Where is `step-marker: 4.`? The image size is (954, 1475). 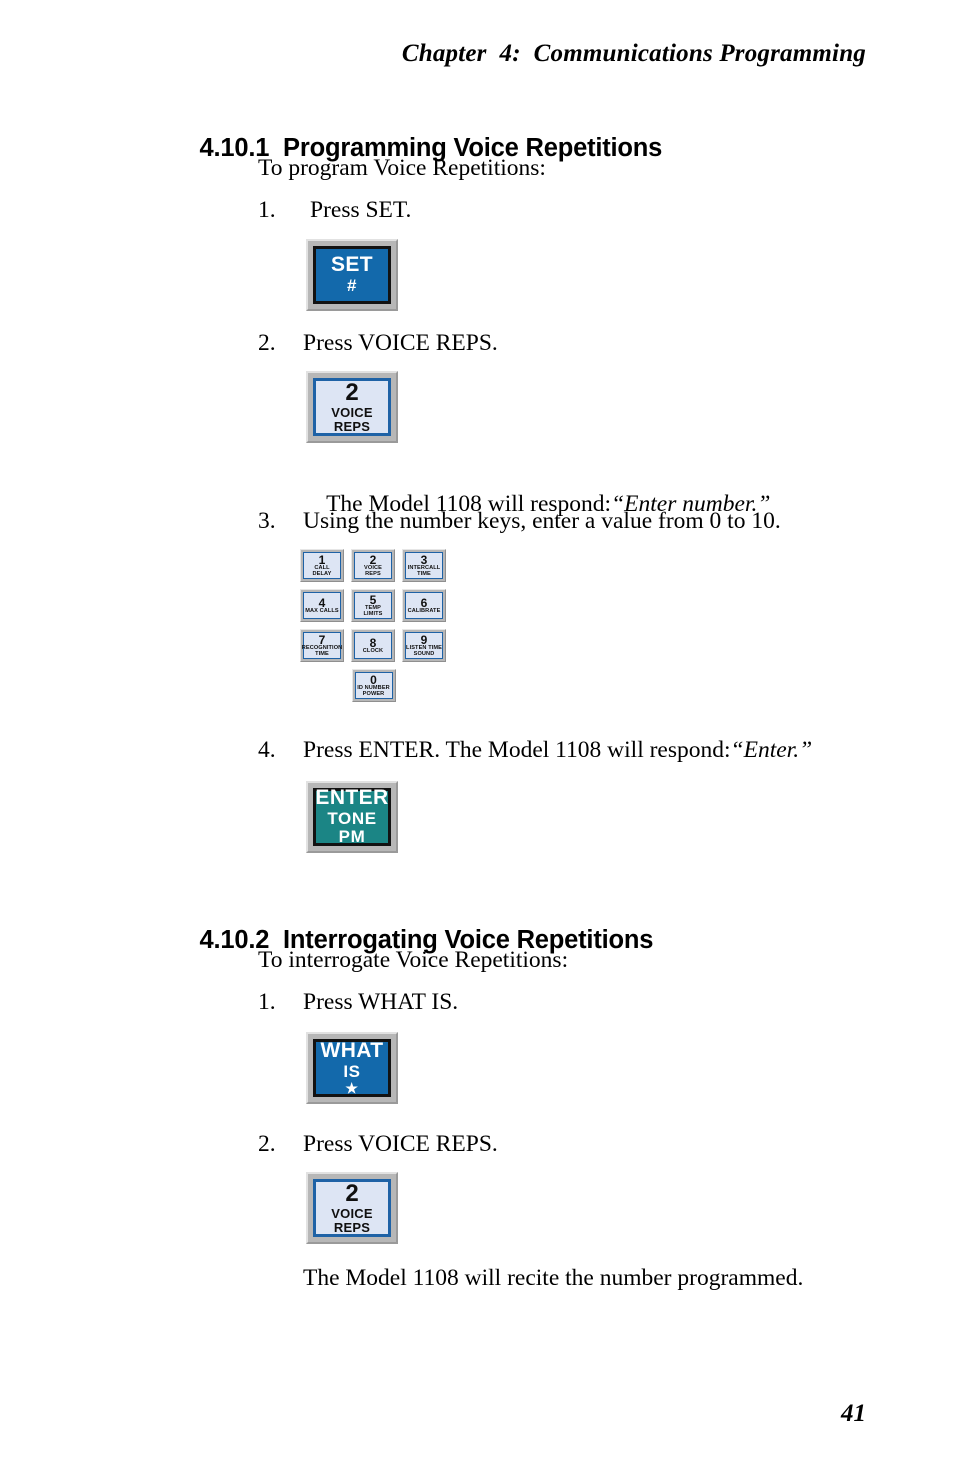
step-marker: 4. is located at coordinates (267, 750).